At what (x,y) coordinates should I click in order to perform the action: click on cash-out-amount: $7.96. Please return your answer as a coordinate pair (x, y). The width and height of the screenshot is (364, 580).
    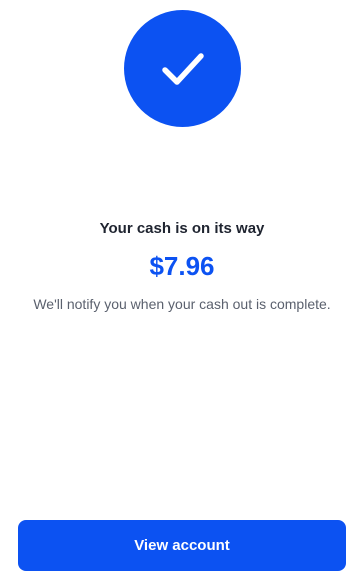
    Looking at the image, I should click on (182, 266).